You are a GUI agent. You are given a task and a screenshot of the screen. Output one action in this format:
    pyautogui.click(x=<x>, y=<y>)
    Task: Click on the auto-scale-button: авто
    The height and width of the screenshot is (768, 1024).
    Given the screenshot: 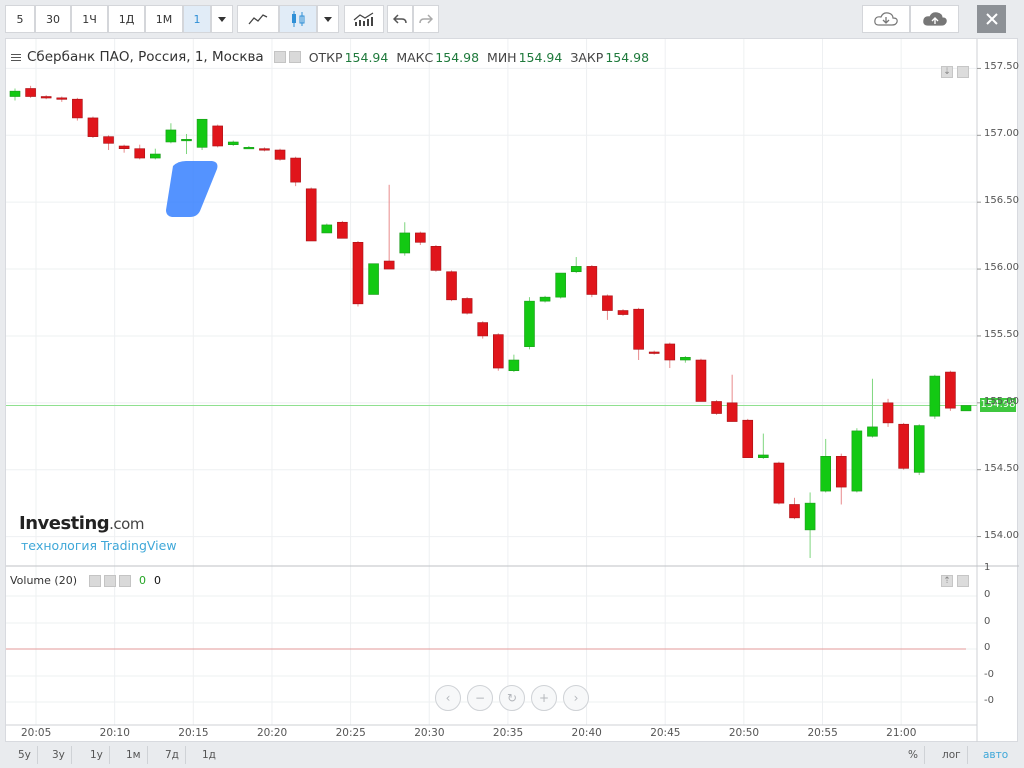 What is the action you would take?
    pyautogui.click(x=995, y=755)
    